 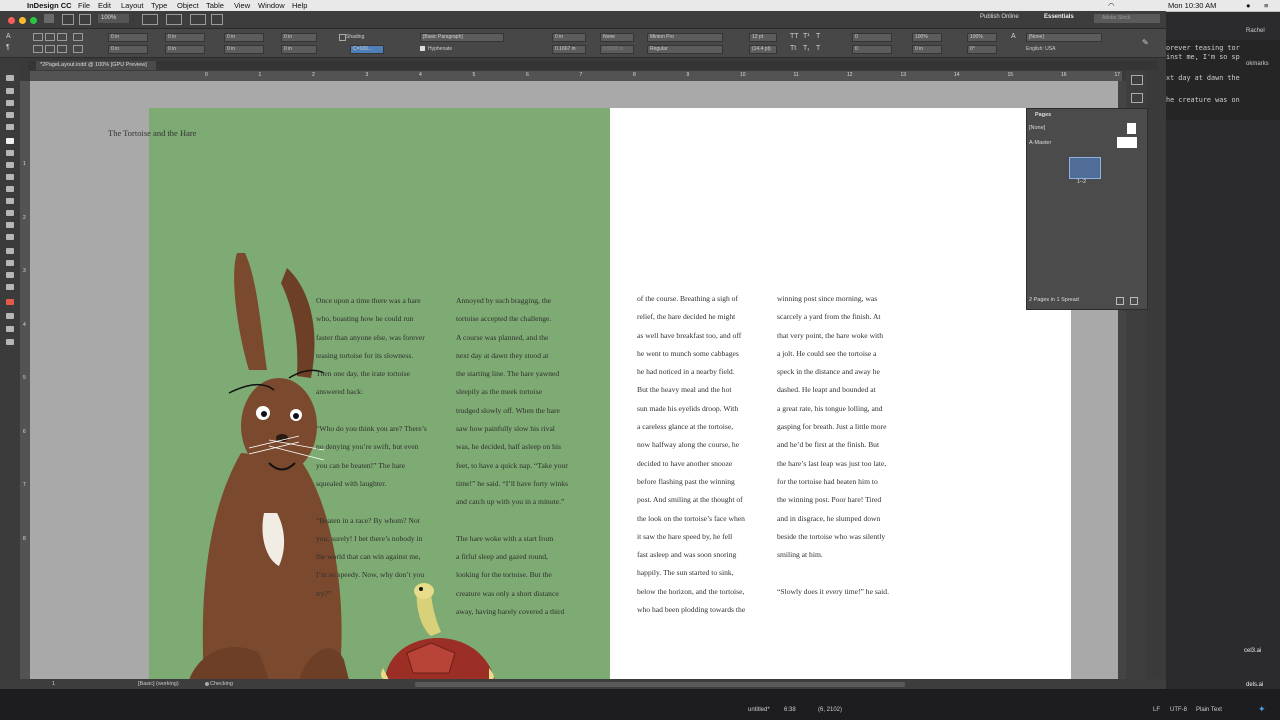 I want to click on menu-view: View, so click(x=242, y=5).